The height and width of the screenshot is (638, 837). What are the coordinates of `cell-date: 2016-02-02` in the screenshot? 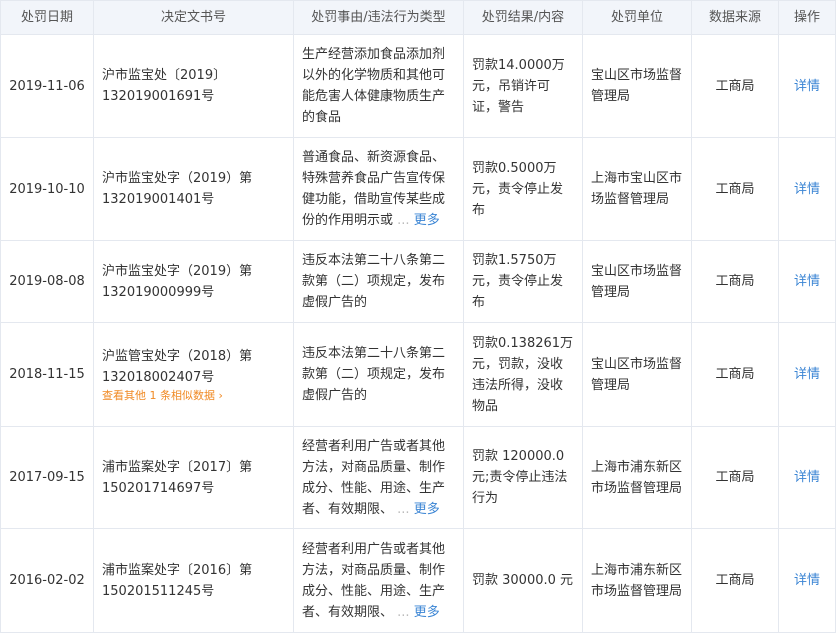 It's located at (47, 580).